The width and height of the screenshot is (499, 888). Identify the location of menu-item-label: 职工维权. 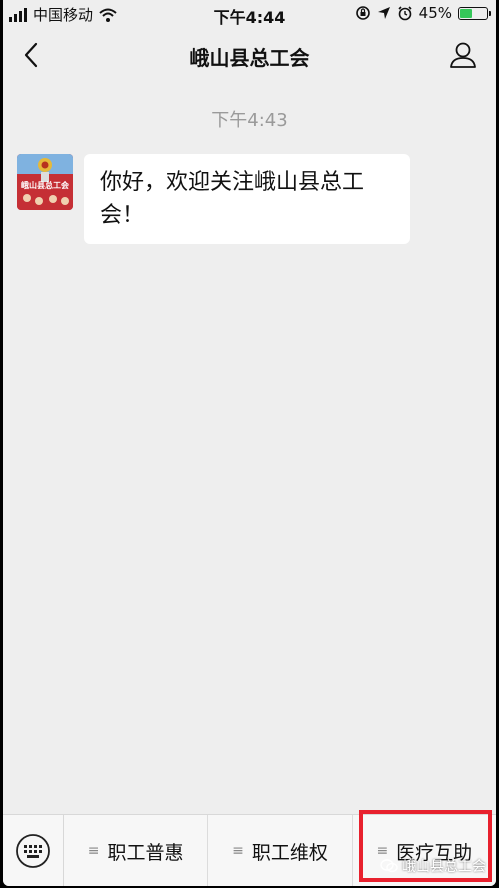
(289, 852).